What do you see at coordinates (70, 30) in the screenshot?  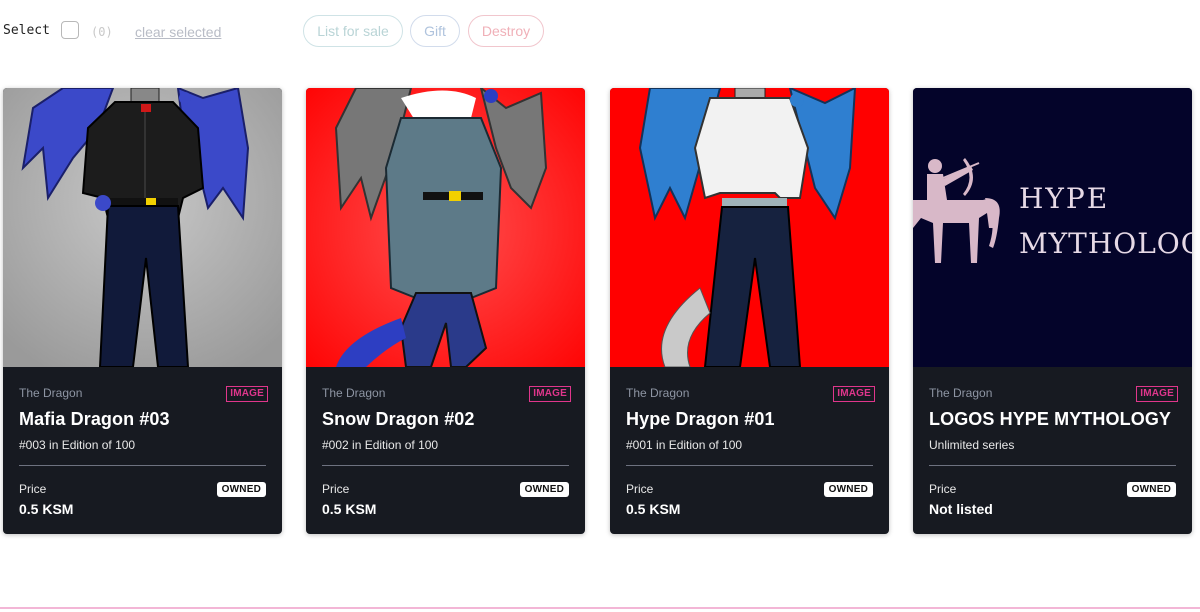 I see `select-all-checkbox` at bounding box center [70, 30].